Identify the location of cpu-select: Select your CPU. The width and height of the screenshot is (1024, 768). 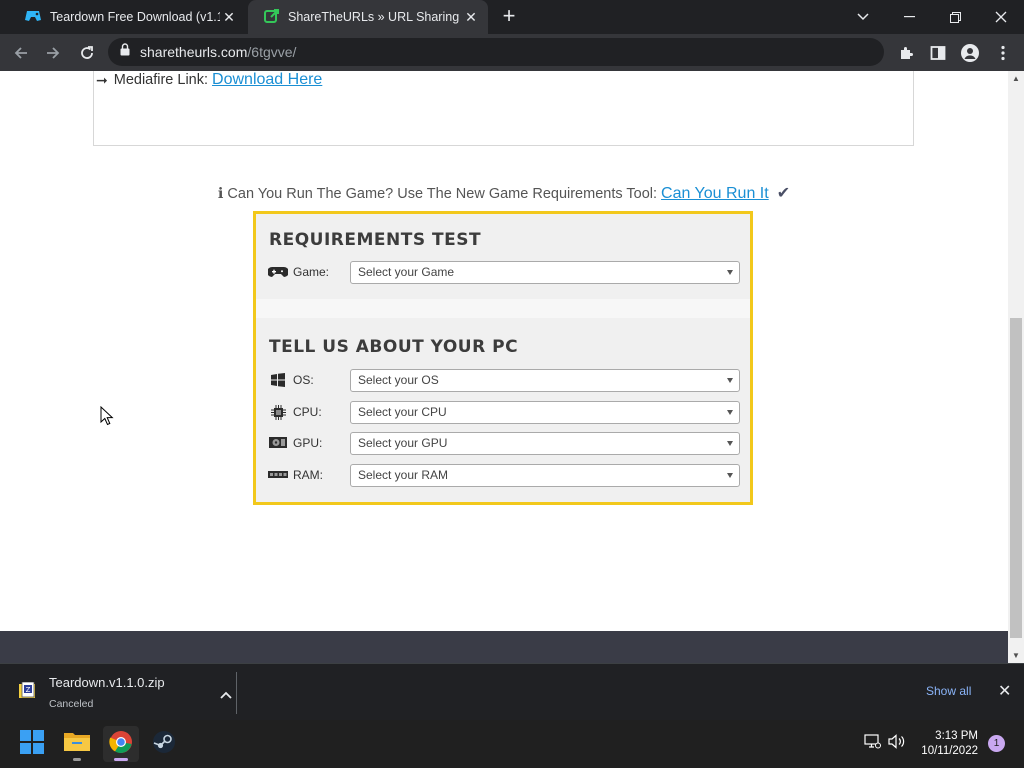
(545, 412).